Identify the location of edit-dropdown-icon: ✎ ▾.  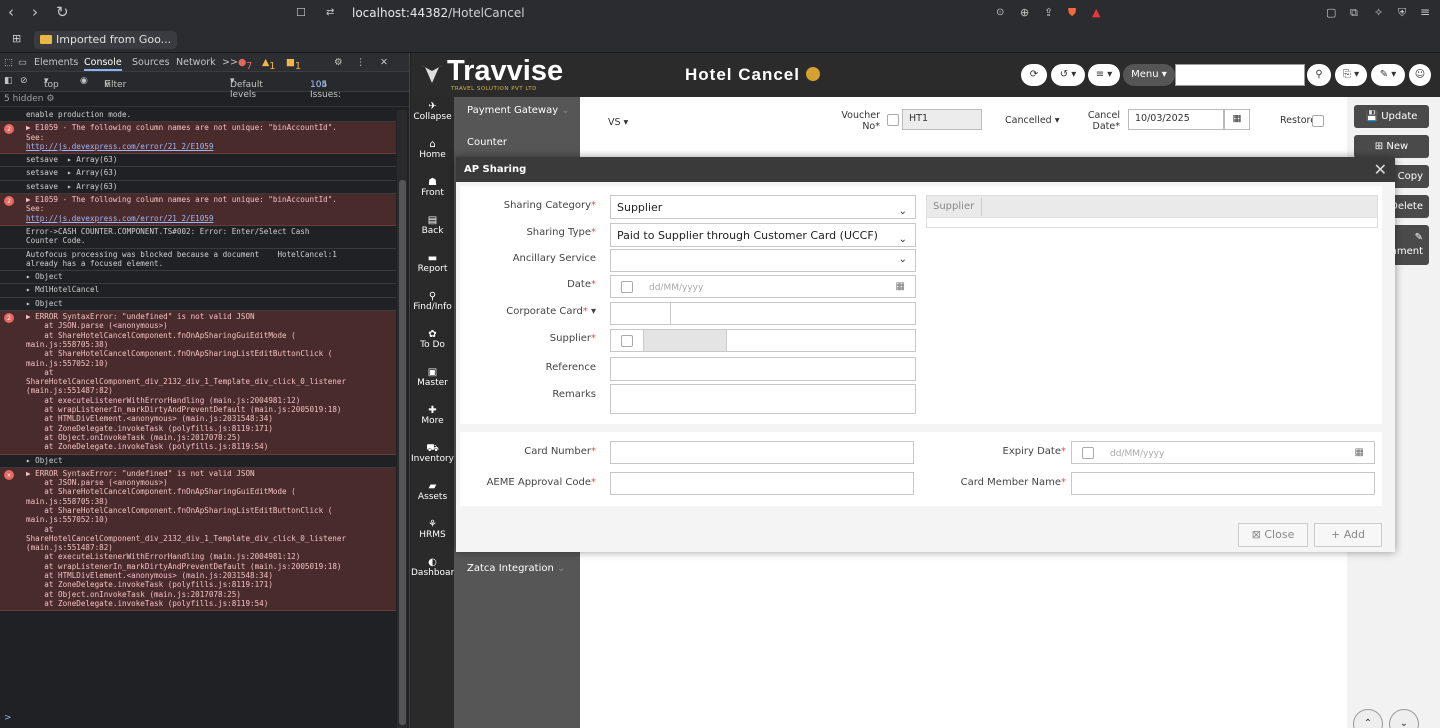
(1388, 75).